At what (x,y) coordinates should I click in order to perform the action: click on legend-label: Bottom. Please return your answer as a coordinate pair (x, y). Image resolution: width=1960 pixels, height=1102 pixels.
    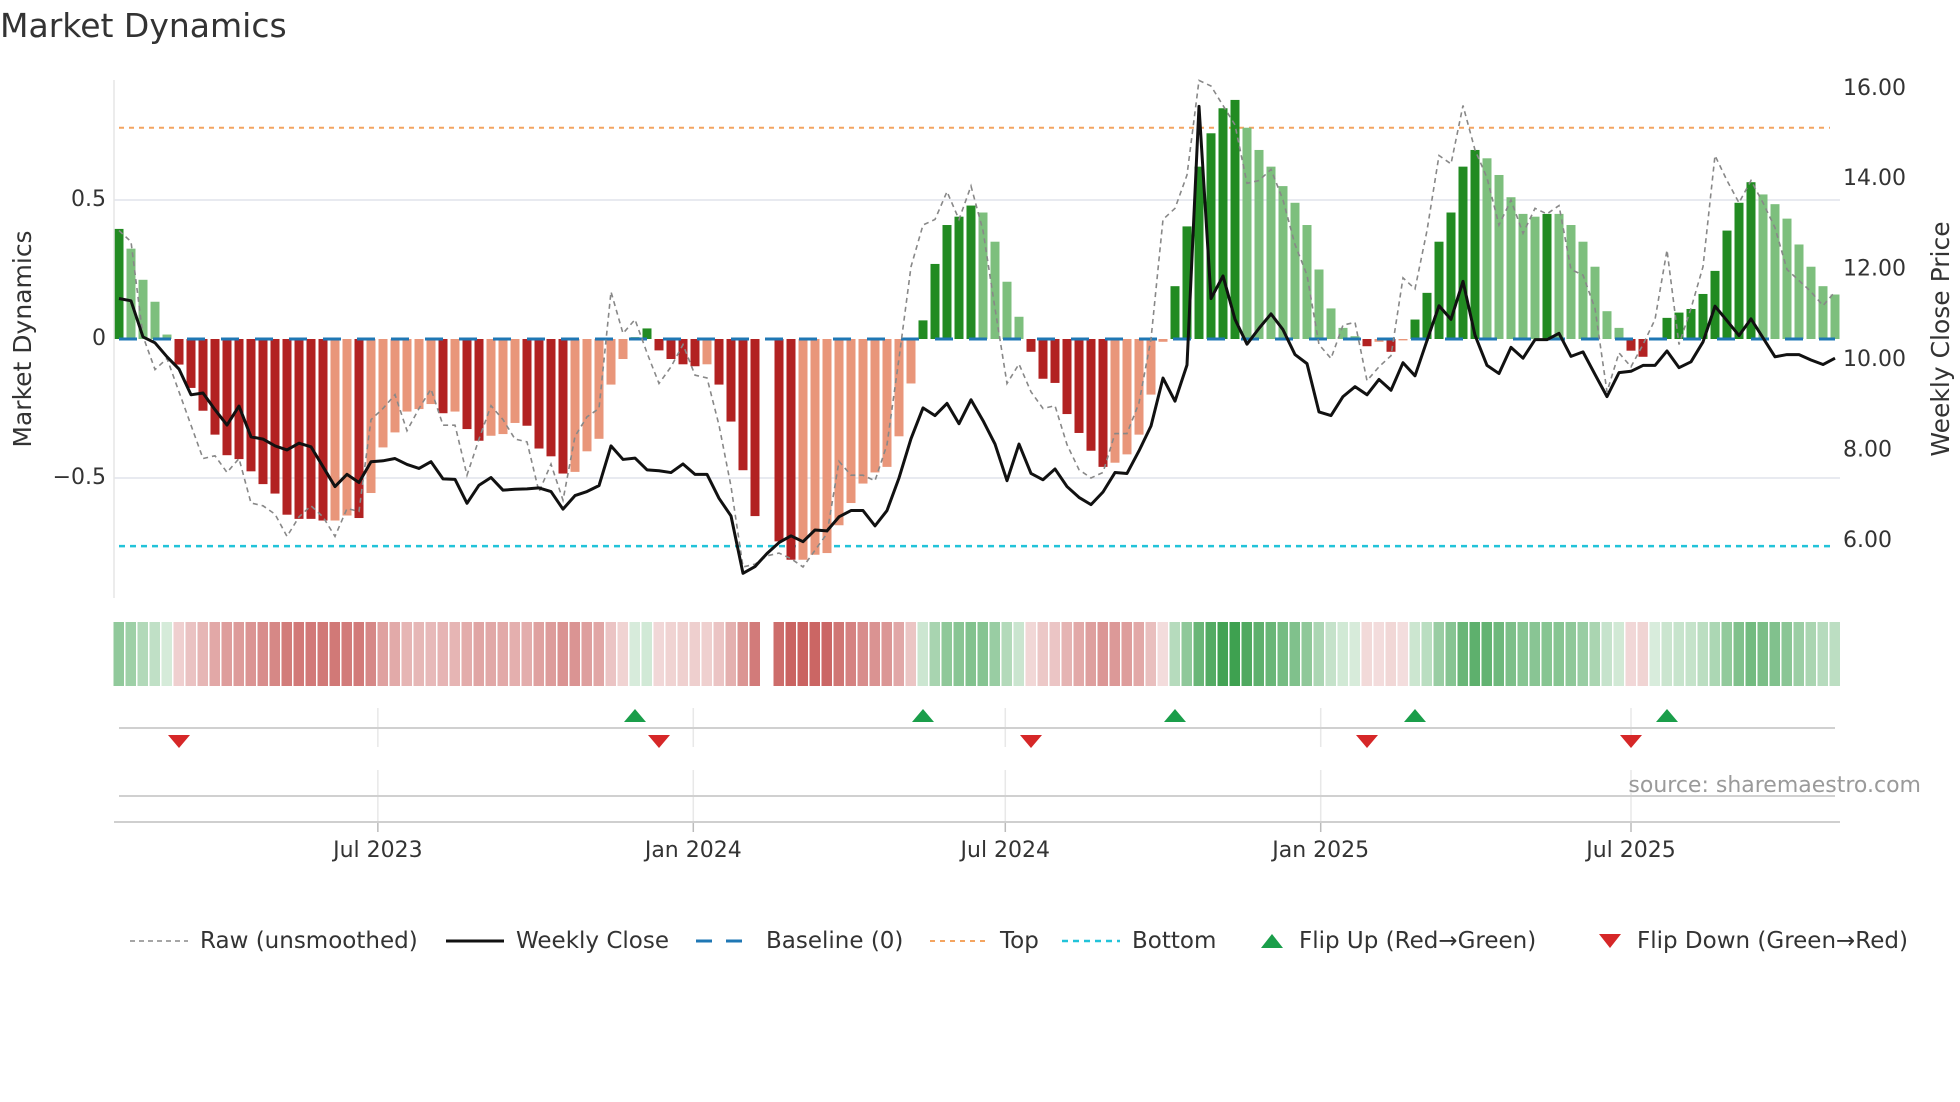
    Looking at the image, I should click on (1174, 941).